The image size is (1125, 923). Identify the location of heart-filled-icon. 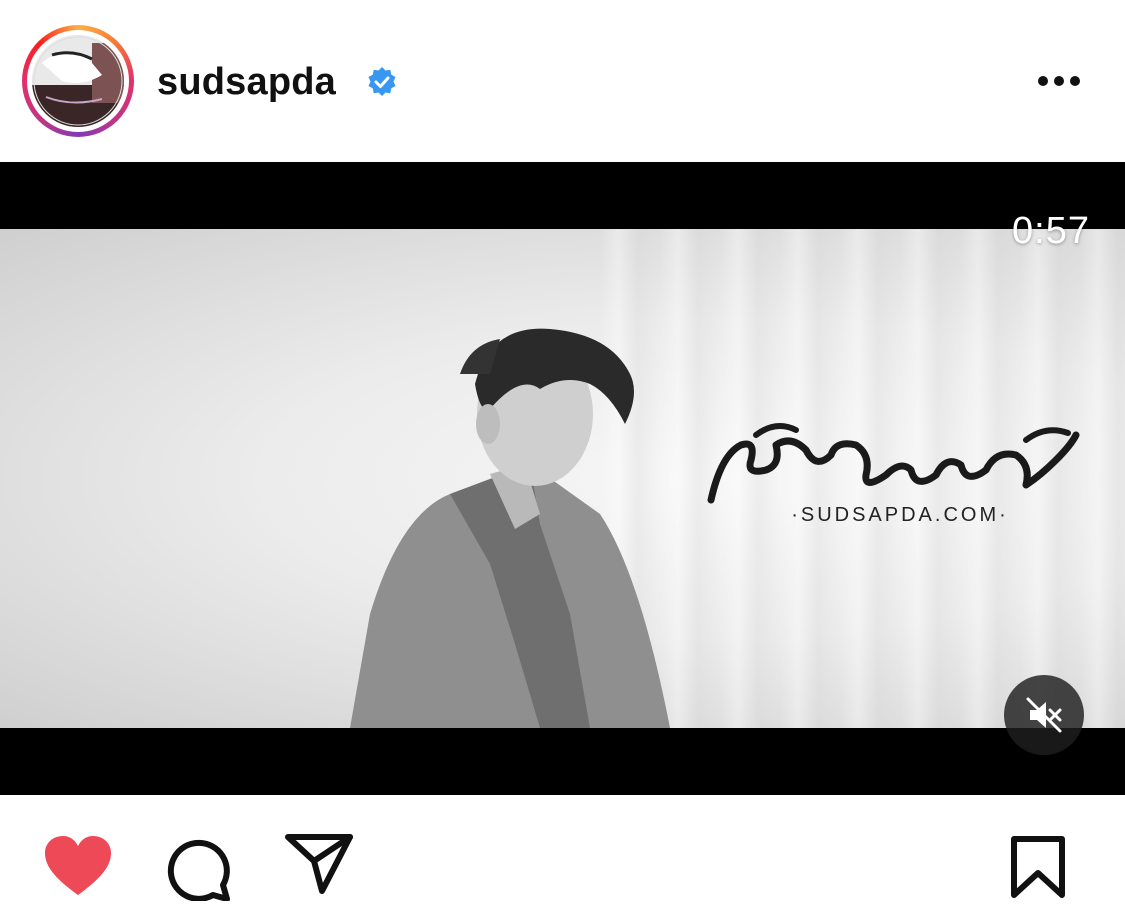
(78, 866).